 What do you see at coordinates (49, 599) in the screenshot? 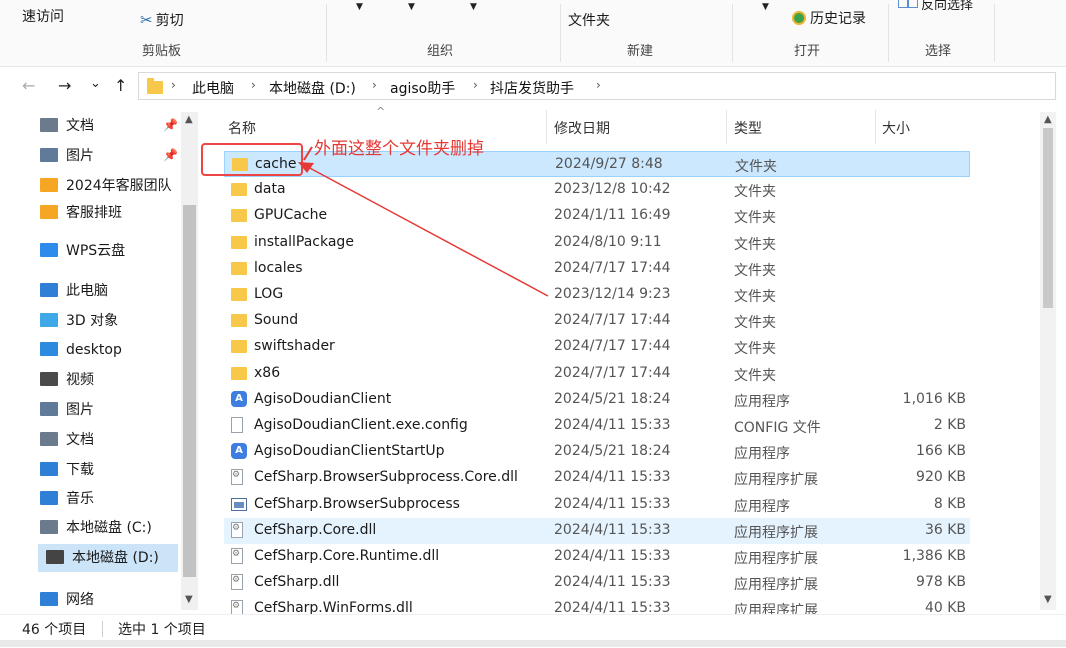
I see `network-icon` at bounding box center [49, 599].